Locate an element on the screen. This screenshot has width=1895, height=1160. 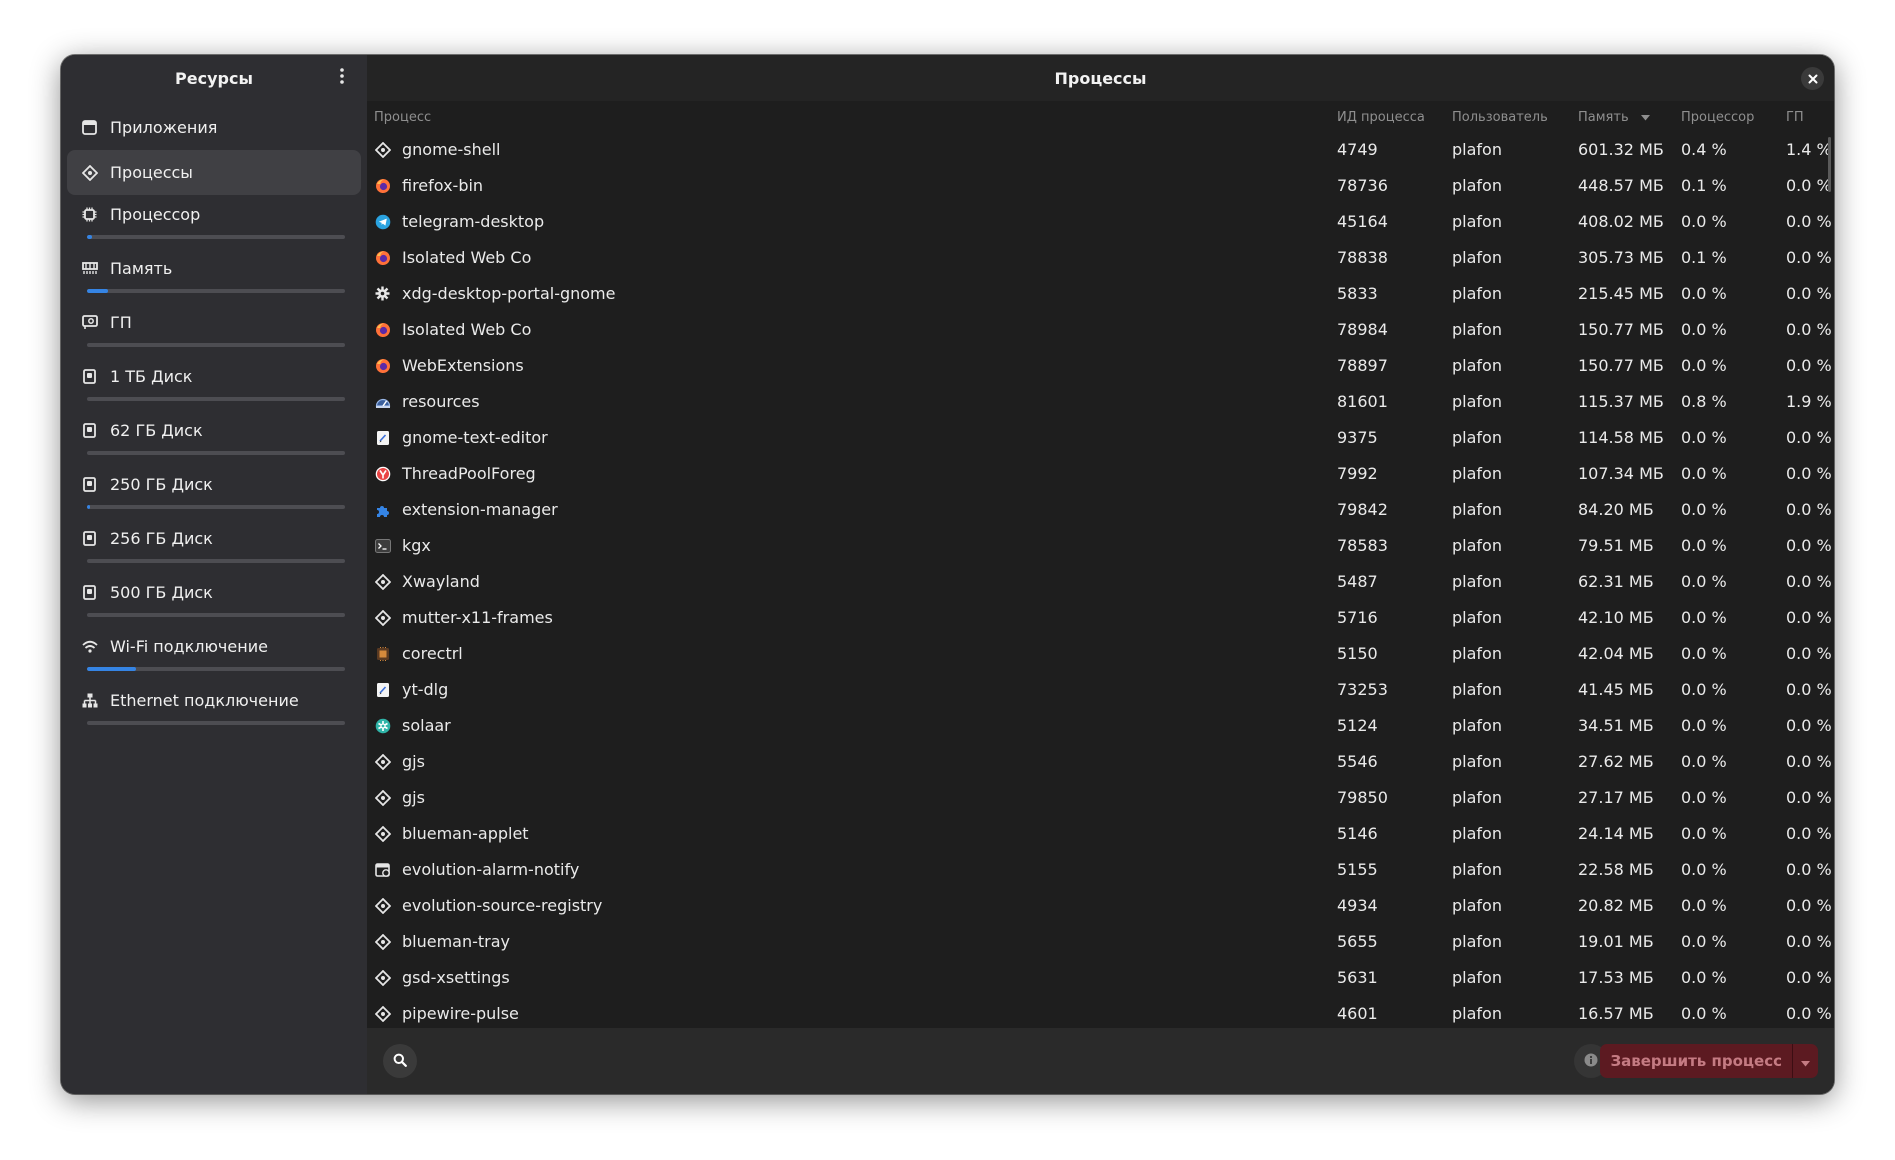
process-name: blueman-tray is located at coordinates (456, 941).